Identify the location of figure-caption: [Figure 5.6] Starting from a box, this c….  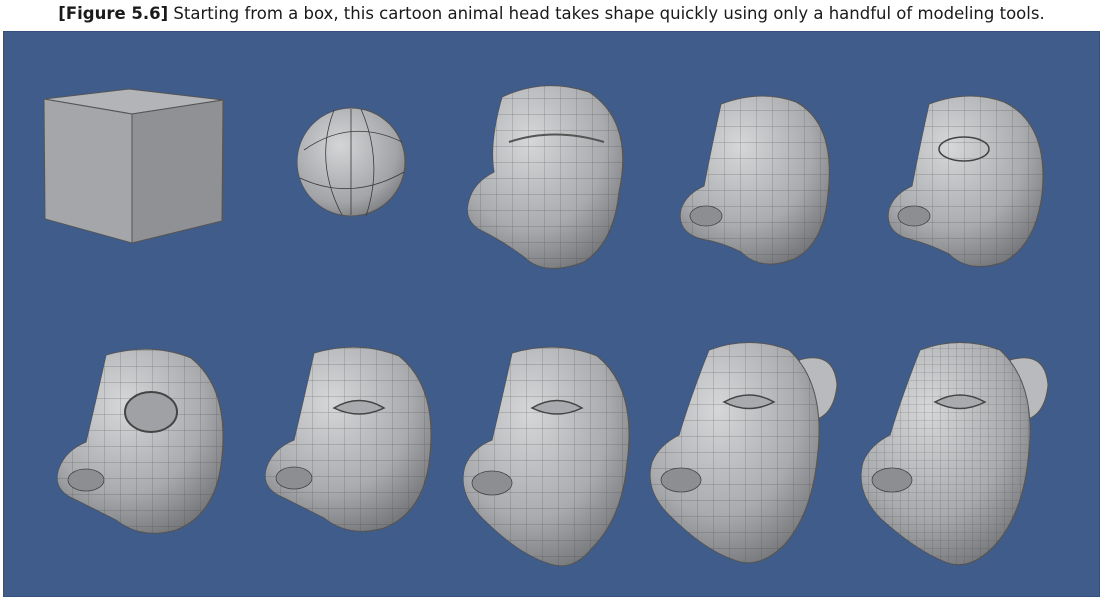
(551, 15).